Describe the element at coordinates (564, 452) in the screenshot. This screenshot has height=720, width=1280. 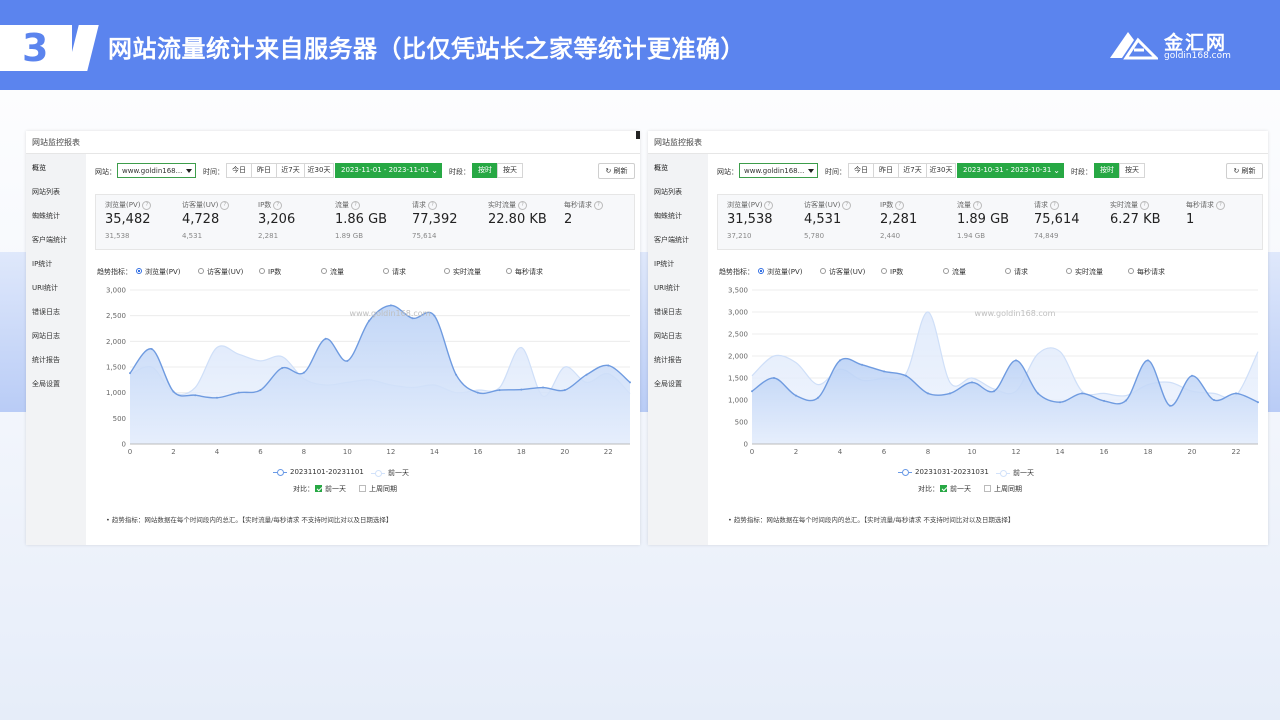
I see `x-tick-label: 20` at that location.